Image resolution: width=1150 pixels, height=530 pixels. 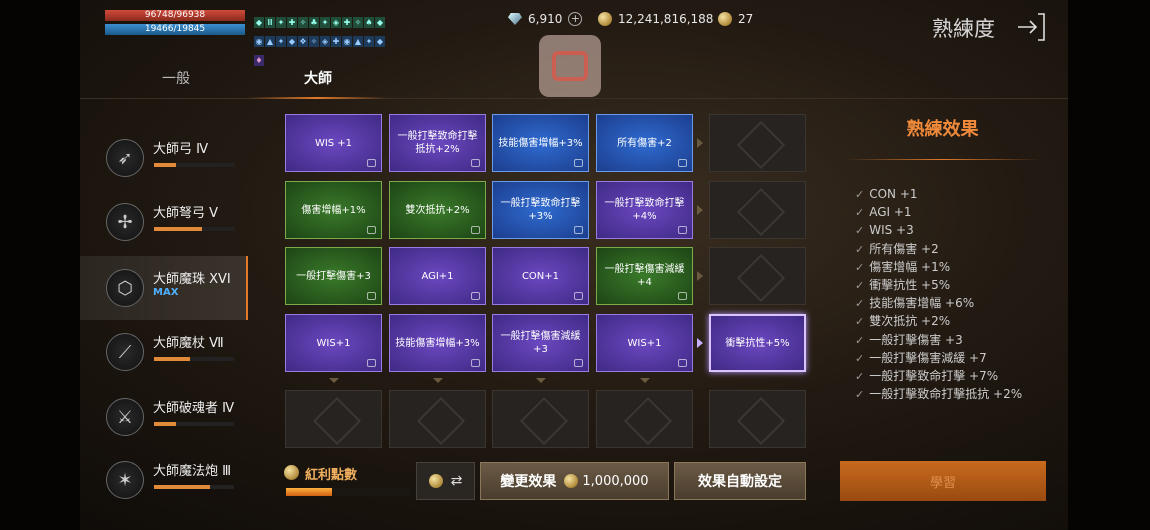 What do you see at coordinates (910, 284) in the screenshot?
I see `effect-text: 衝擊抗性 +5%` at bounding box center [910, 284].